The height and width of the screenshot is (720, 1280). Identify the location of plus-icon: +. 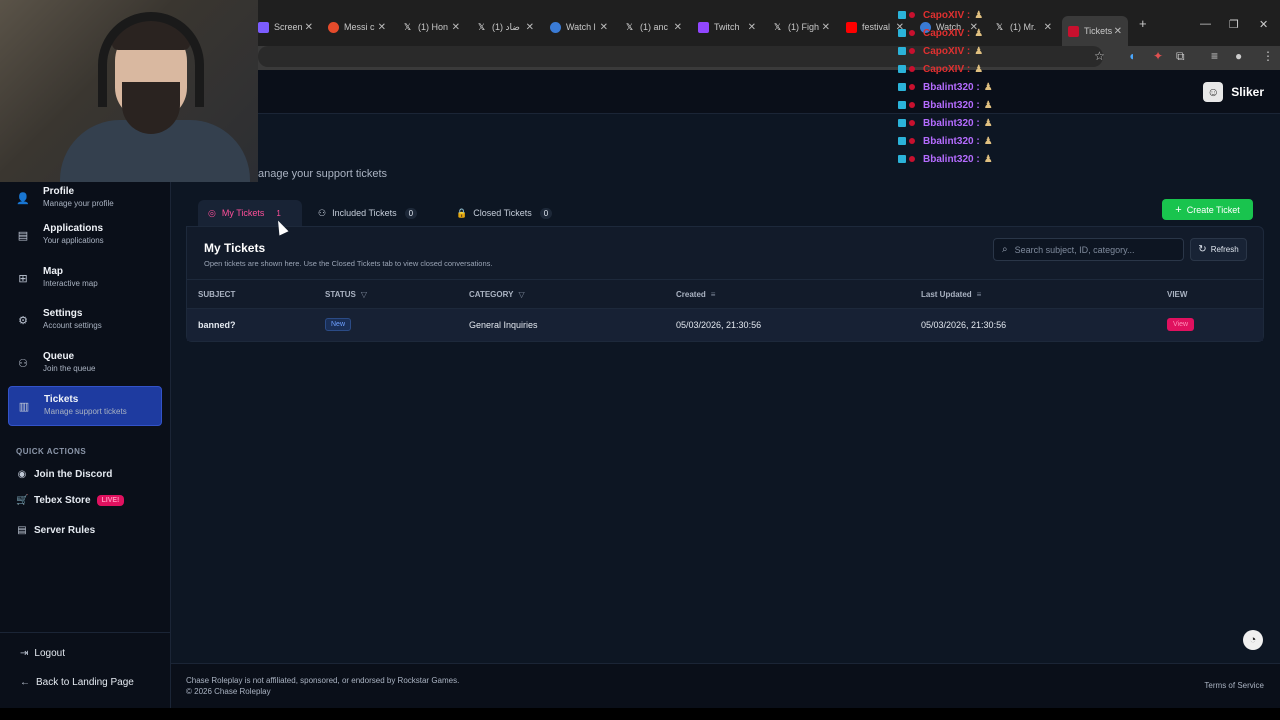
(1178, 209).